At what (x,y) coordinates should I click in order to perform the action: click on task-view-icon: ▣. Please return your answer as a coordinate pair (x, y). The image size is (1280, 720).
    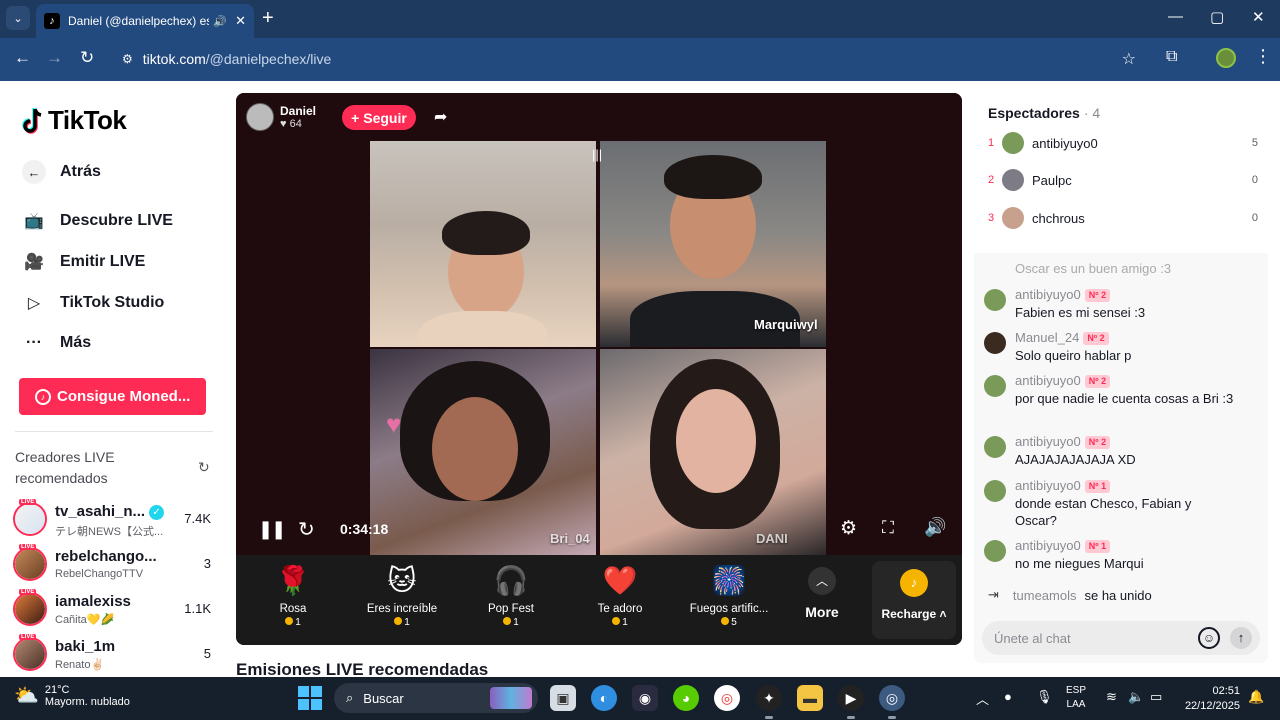
    Looking at the image, I should click on (563, 698).